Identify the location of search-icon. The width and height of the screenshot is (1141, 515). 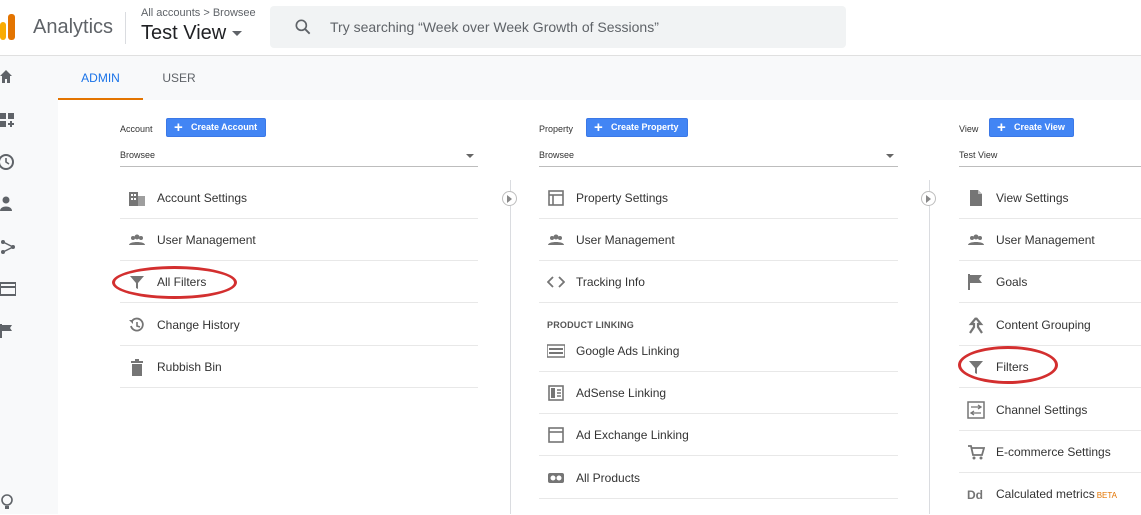
(303, 27).